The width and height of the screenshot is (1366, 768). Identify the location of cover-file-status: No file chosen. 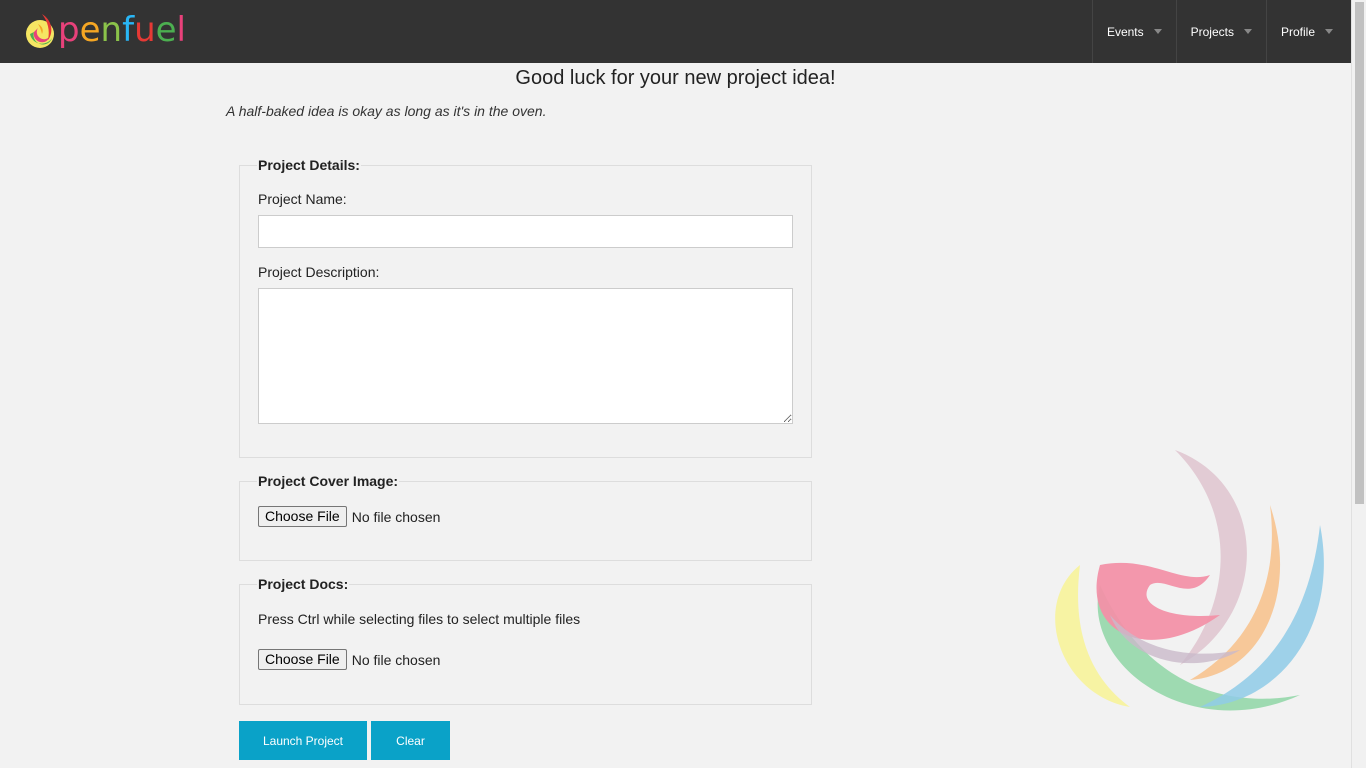
(396, 516).